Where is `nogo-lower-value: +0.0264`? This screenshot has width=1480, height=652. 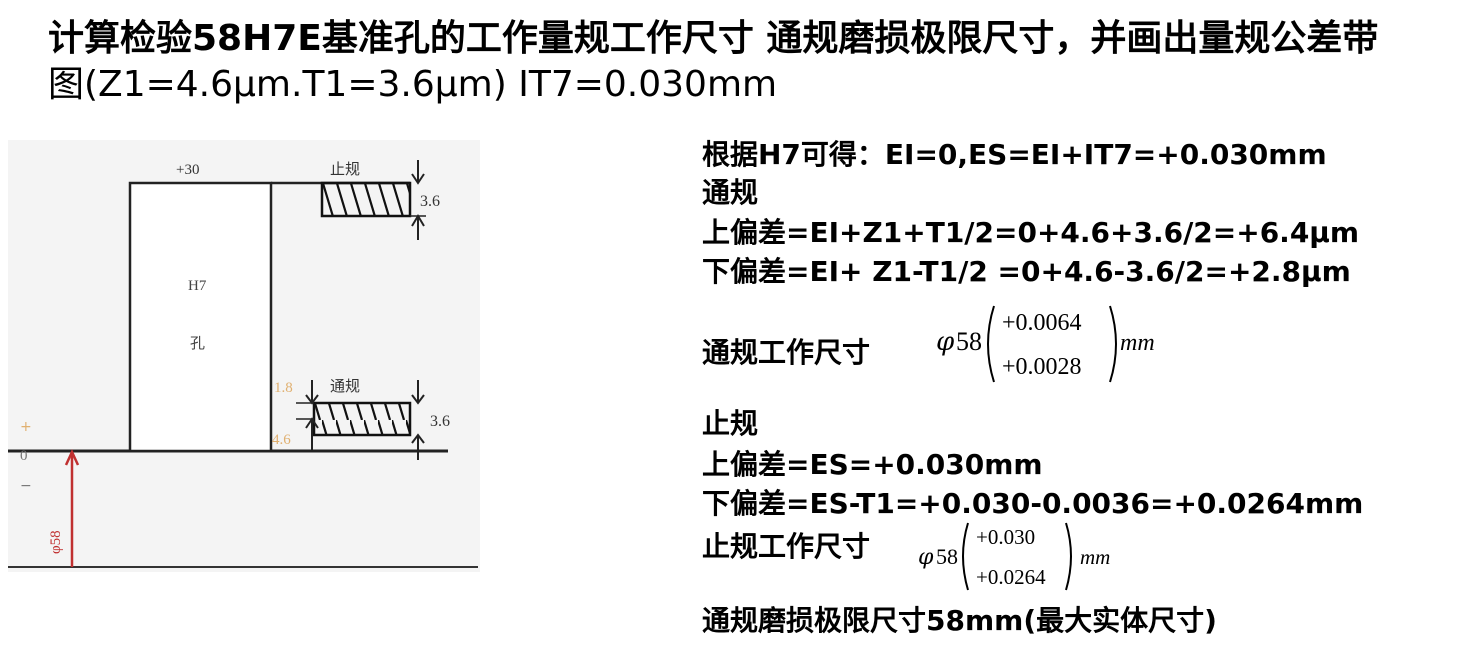 nogo-lower-value: +0.0264 is located at coordinates (1011, 577).